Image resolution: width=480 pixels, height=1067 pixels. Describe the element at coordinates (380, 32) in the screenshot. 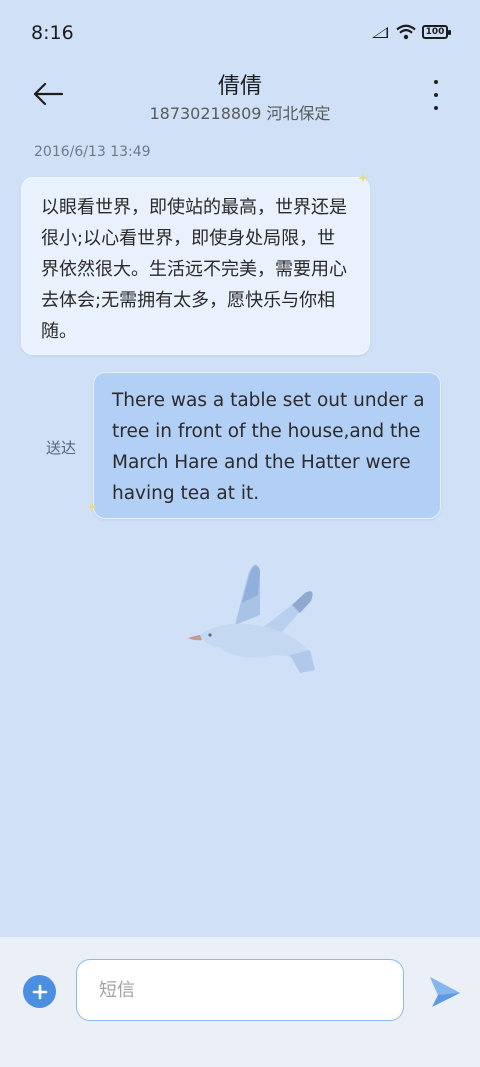

I see `signal-icon` at that location.